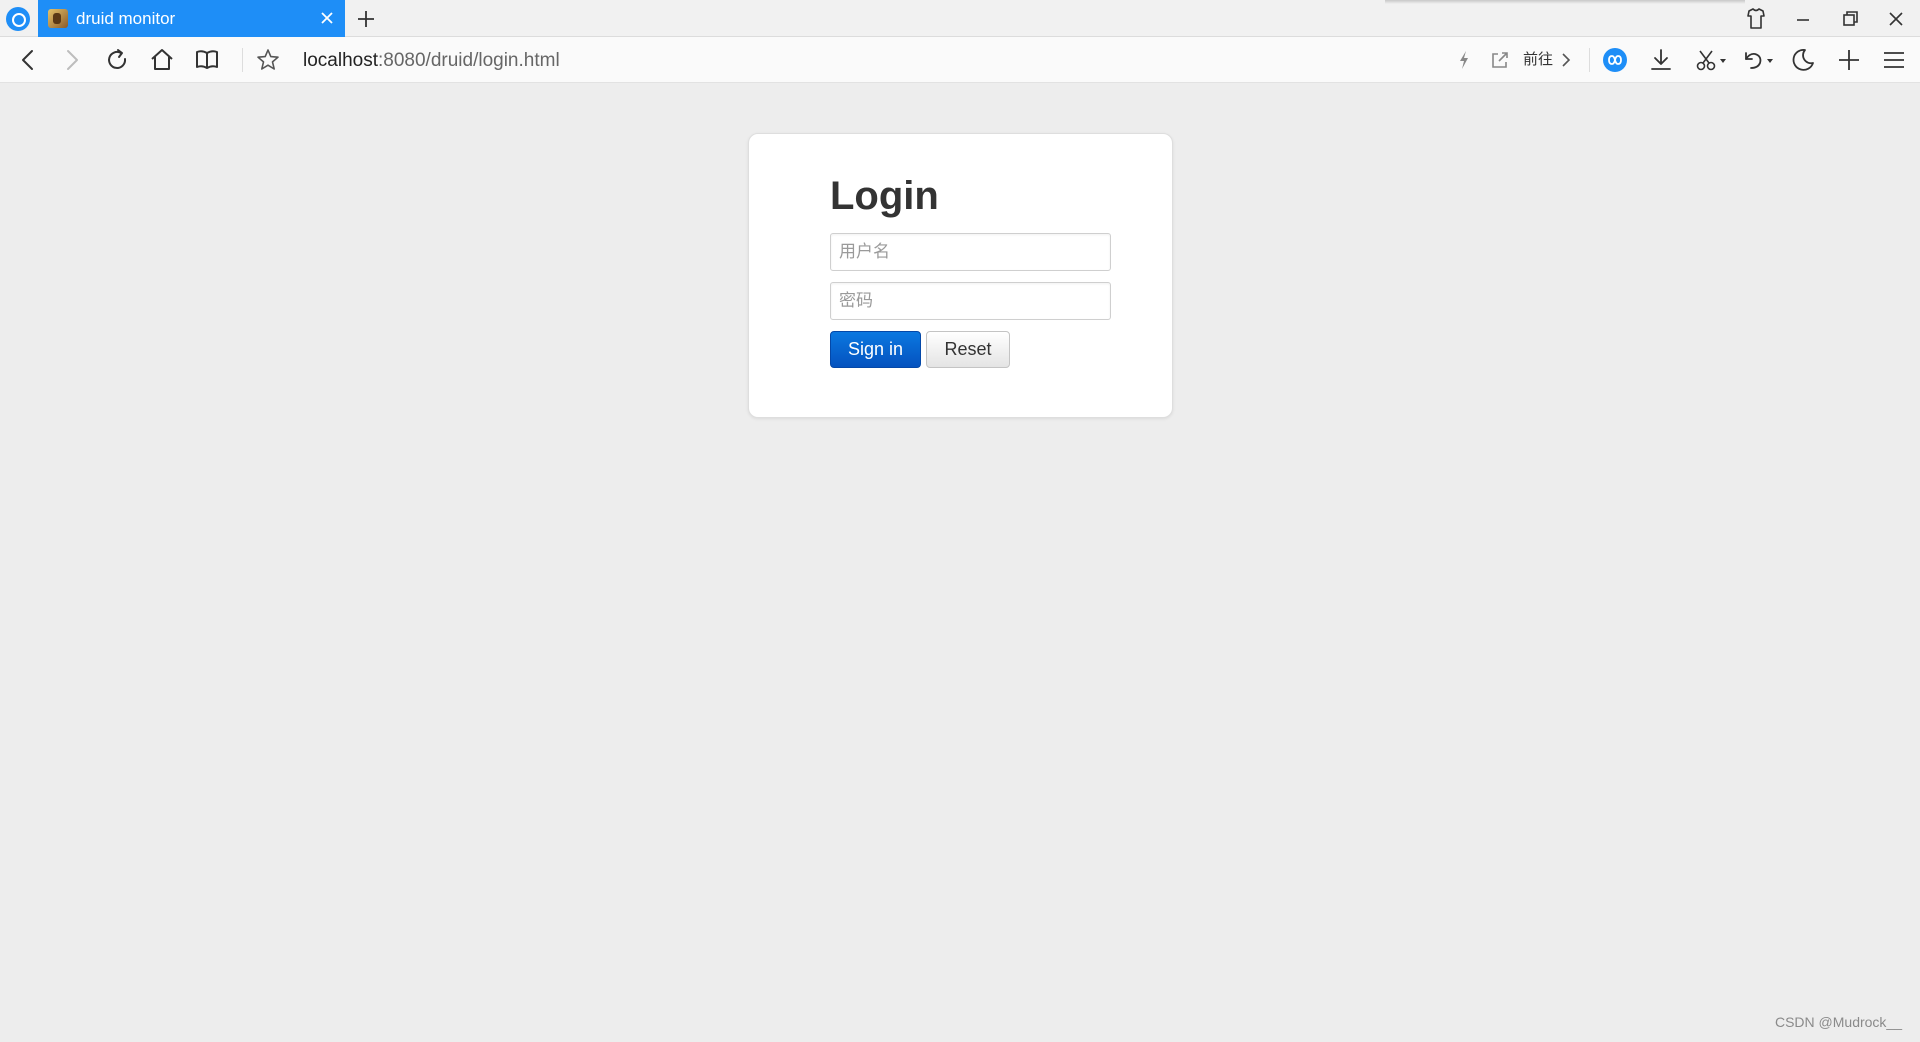 The height and width of the screenshot is (1042, 1920). Describe the element at coordinates (1758, 60) in the screenshot. I see `undo-icon` at that location.